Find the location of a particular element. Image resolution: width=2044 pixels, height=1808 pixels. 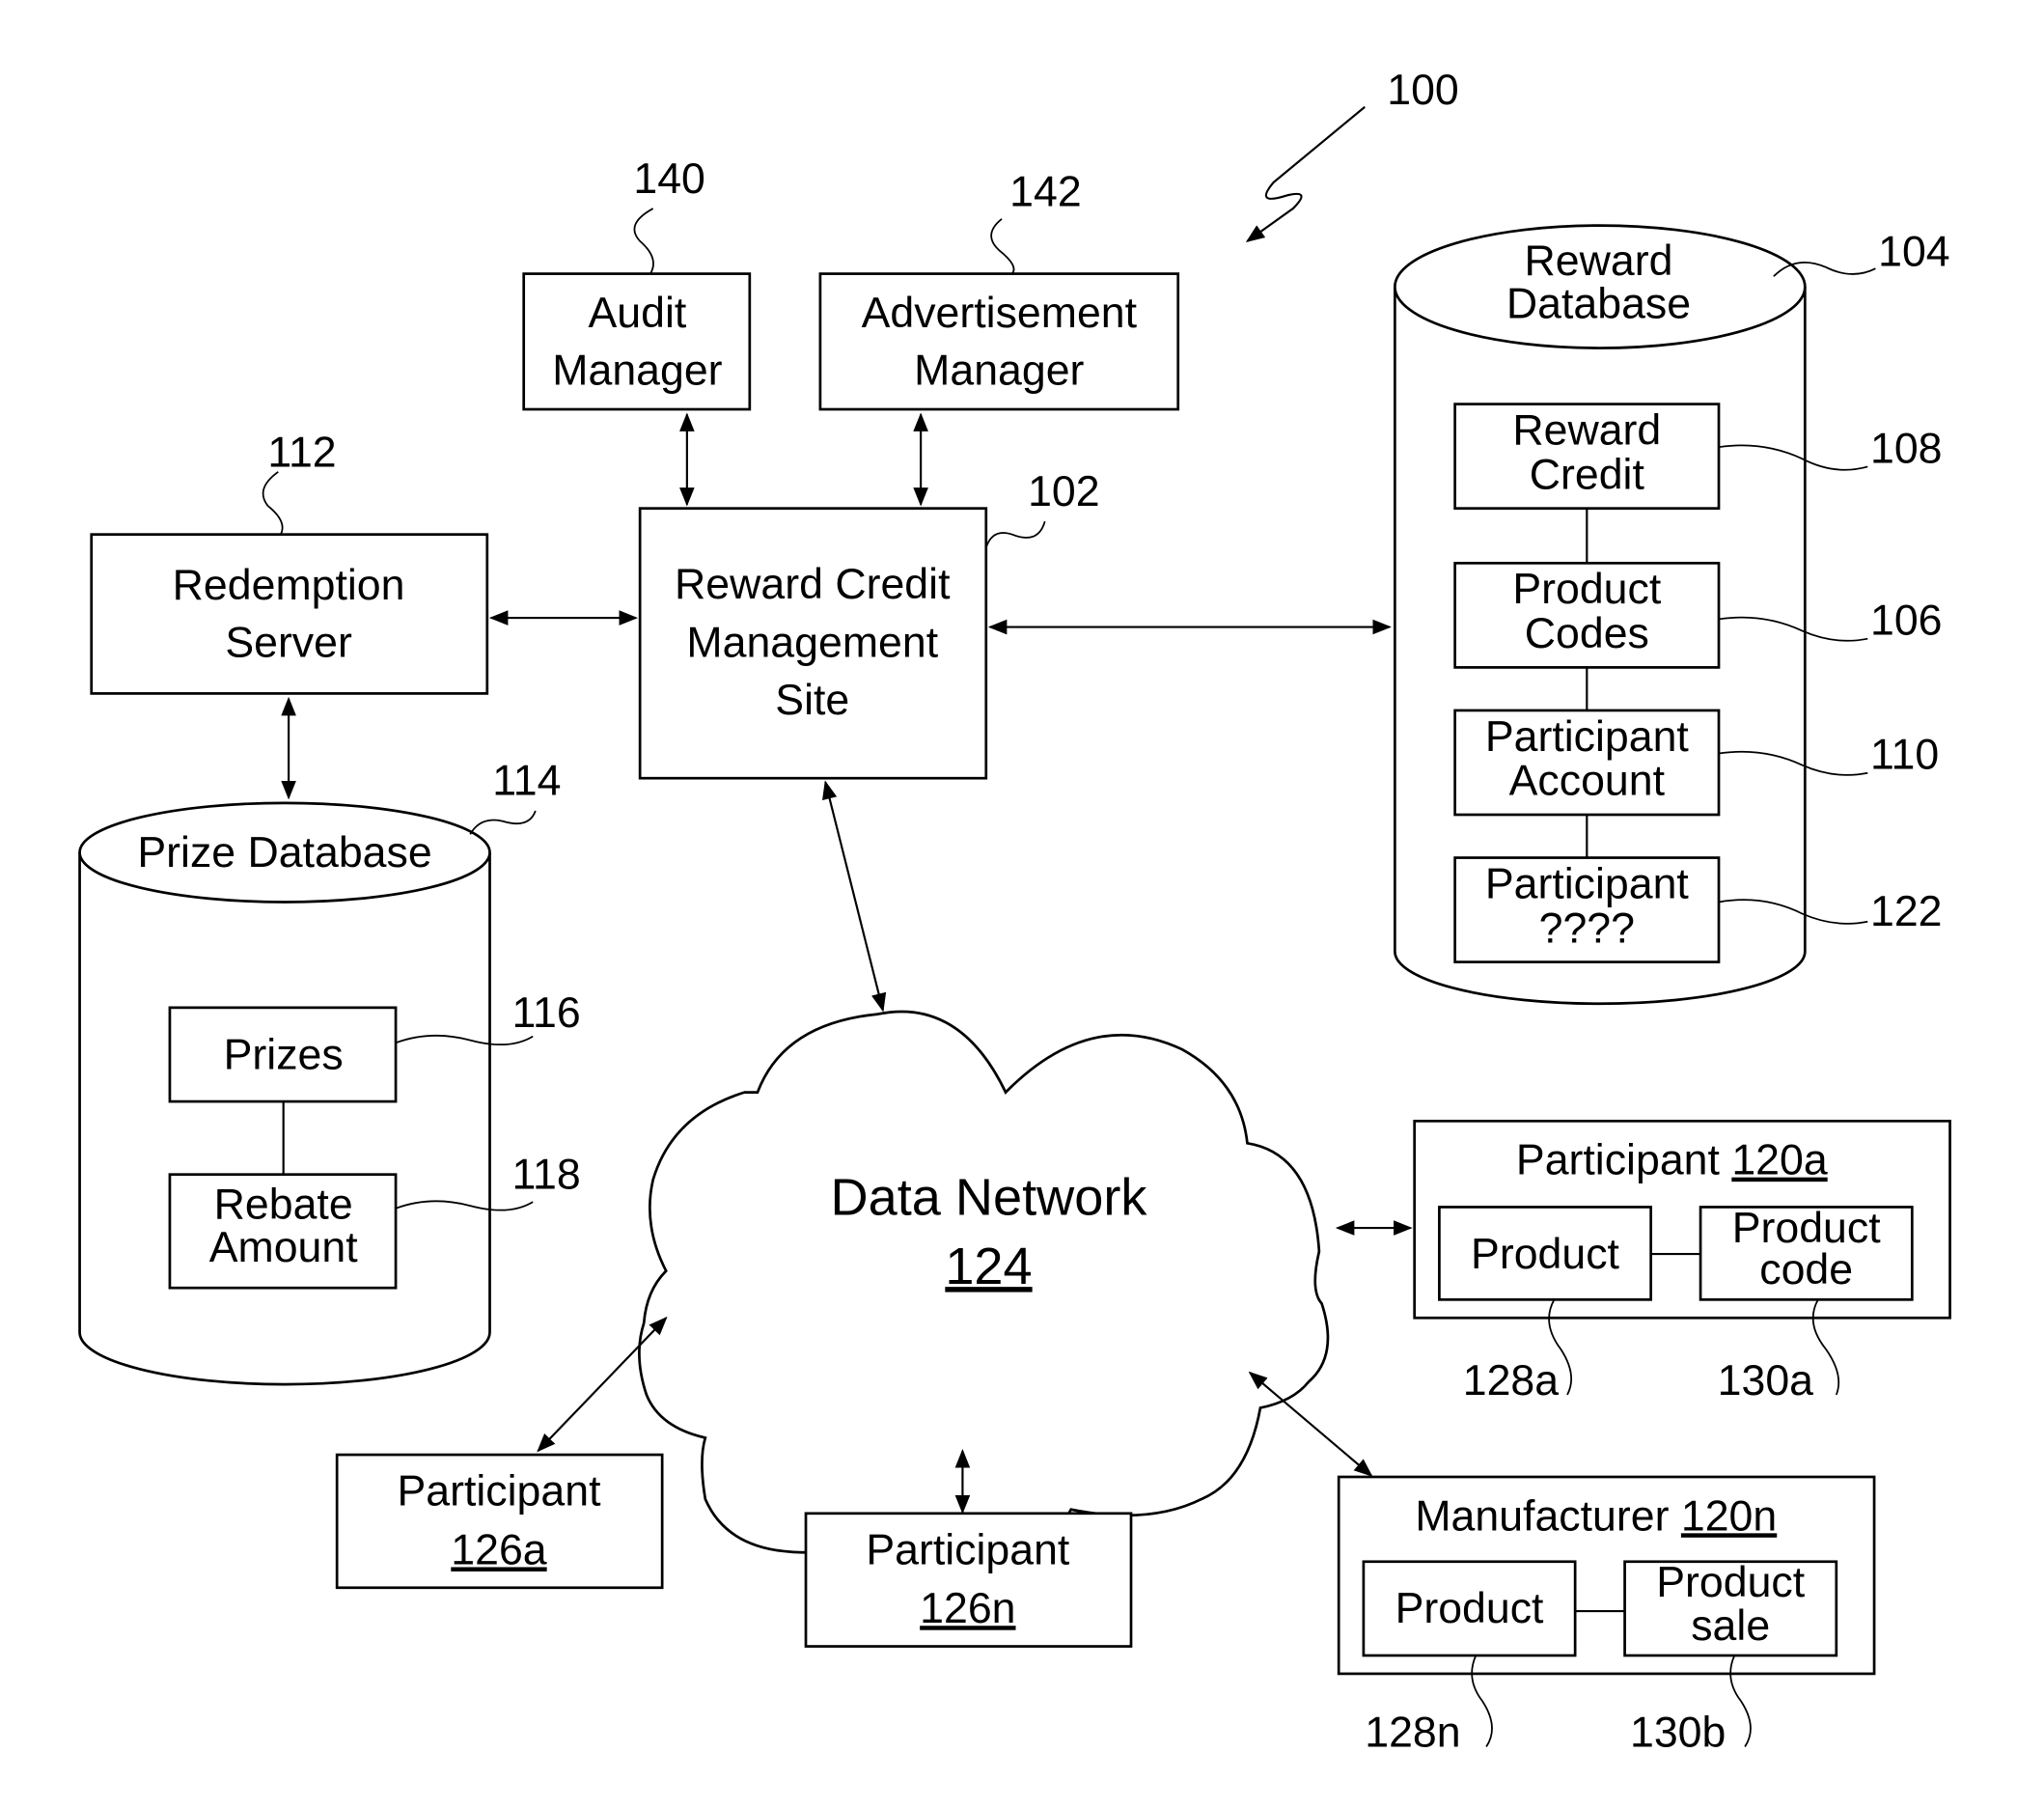

prize-database-label: Prize Database is located at coordinates (284, 852).